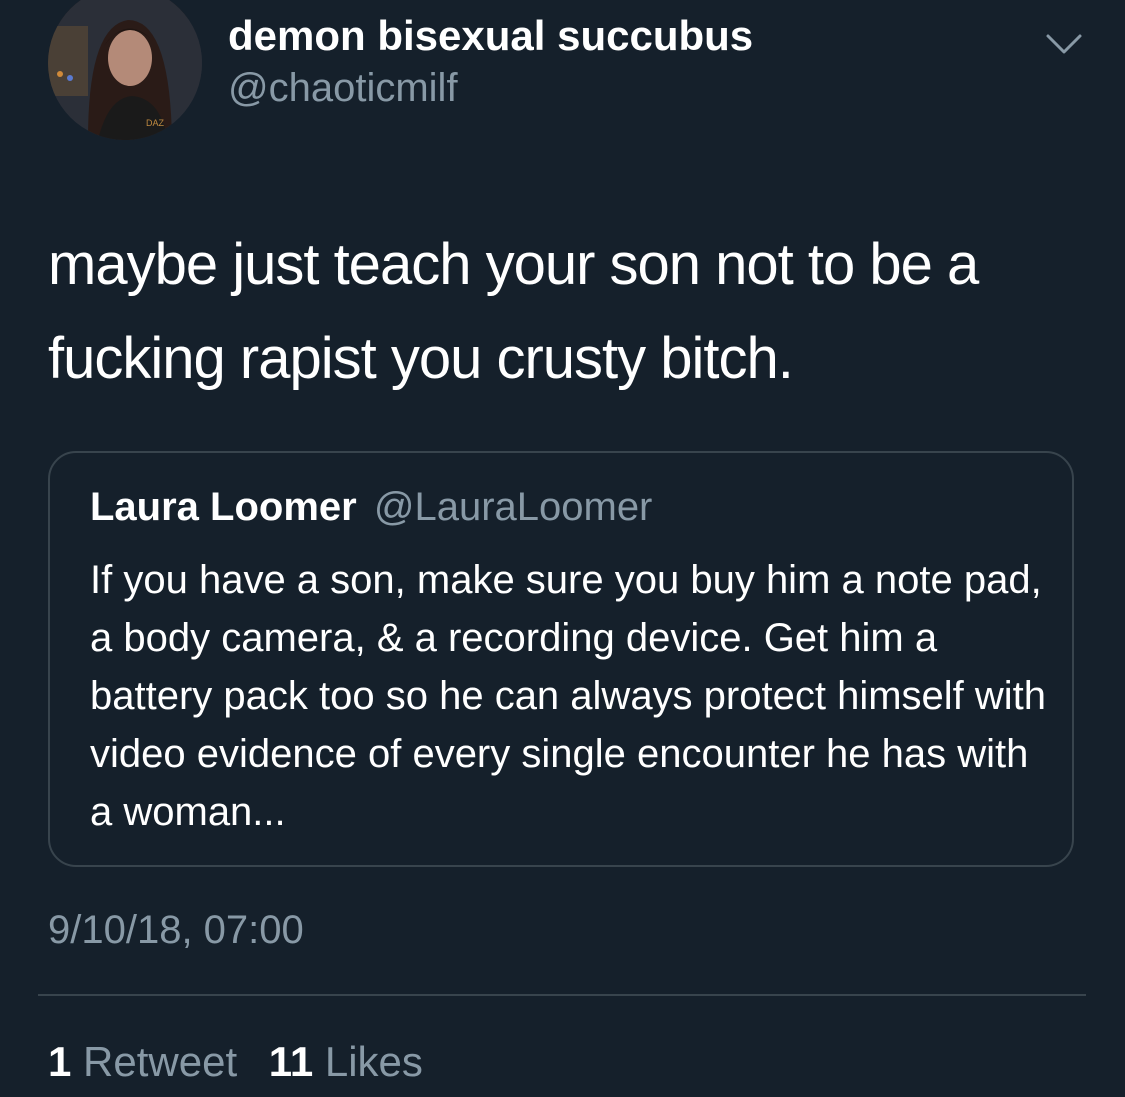 This screenshot has height=1097, width=1125. What do you see at coordinates (176, 930) in the screenshot?
I see `tweet-timestamp: 9/10/18, 07:00` at bounding box center [176, 930].